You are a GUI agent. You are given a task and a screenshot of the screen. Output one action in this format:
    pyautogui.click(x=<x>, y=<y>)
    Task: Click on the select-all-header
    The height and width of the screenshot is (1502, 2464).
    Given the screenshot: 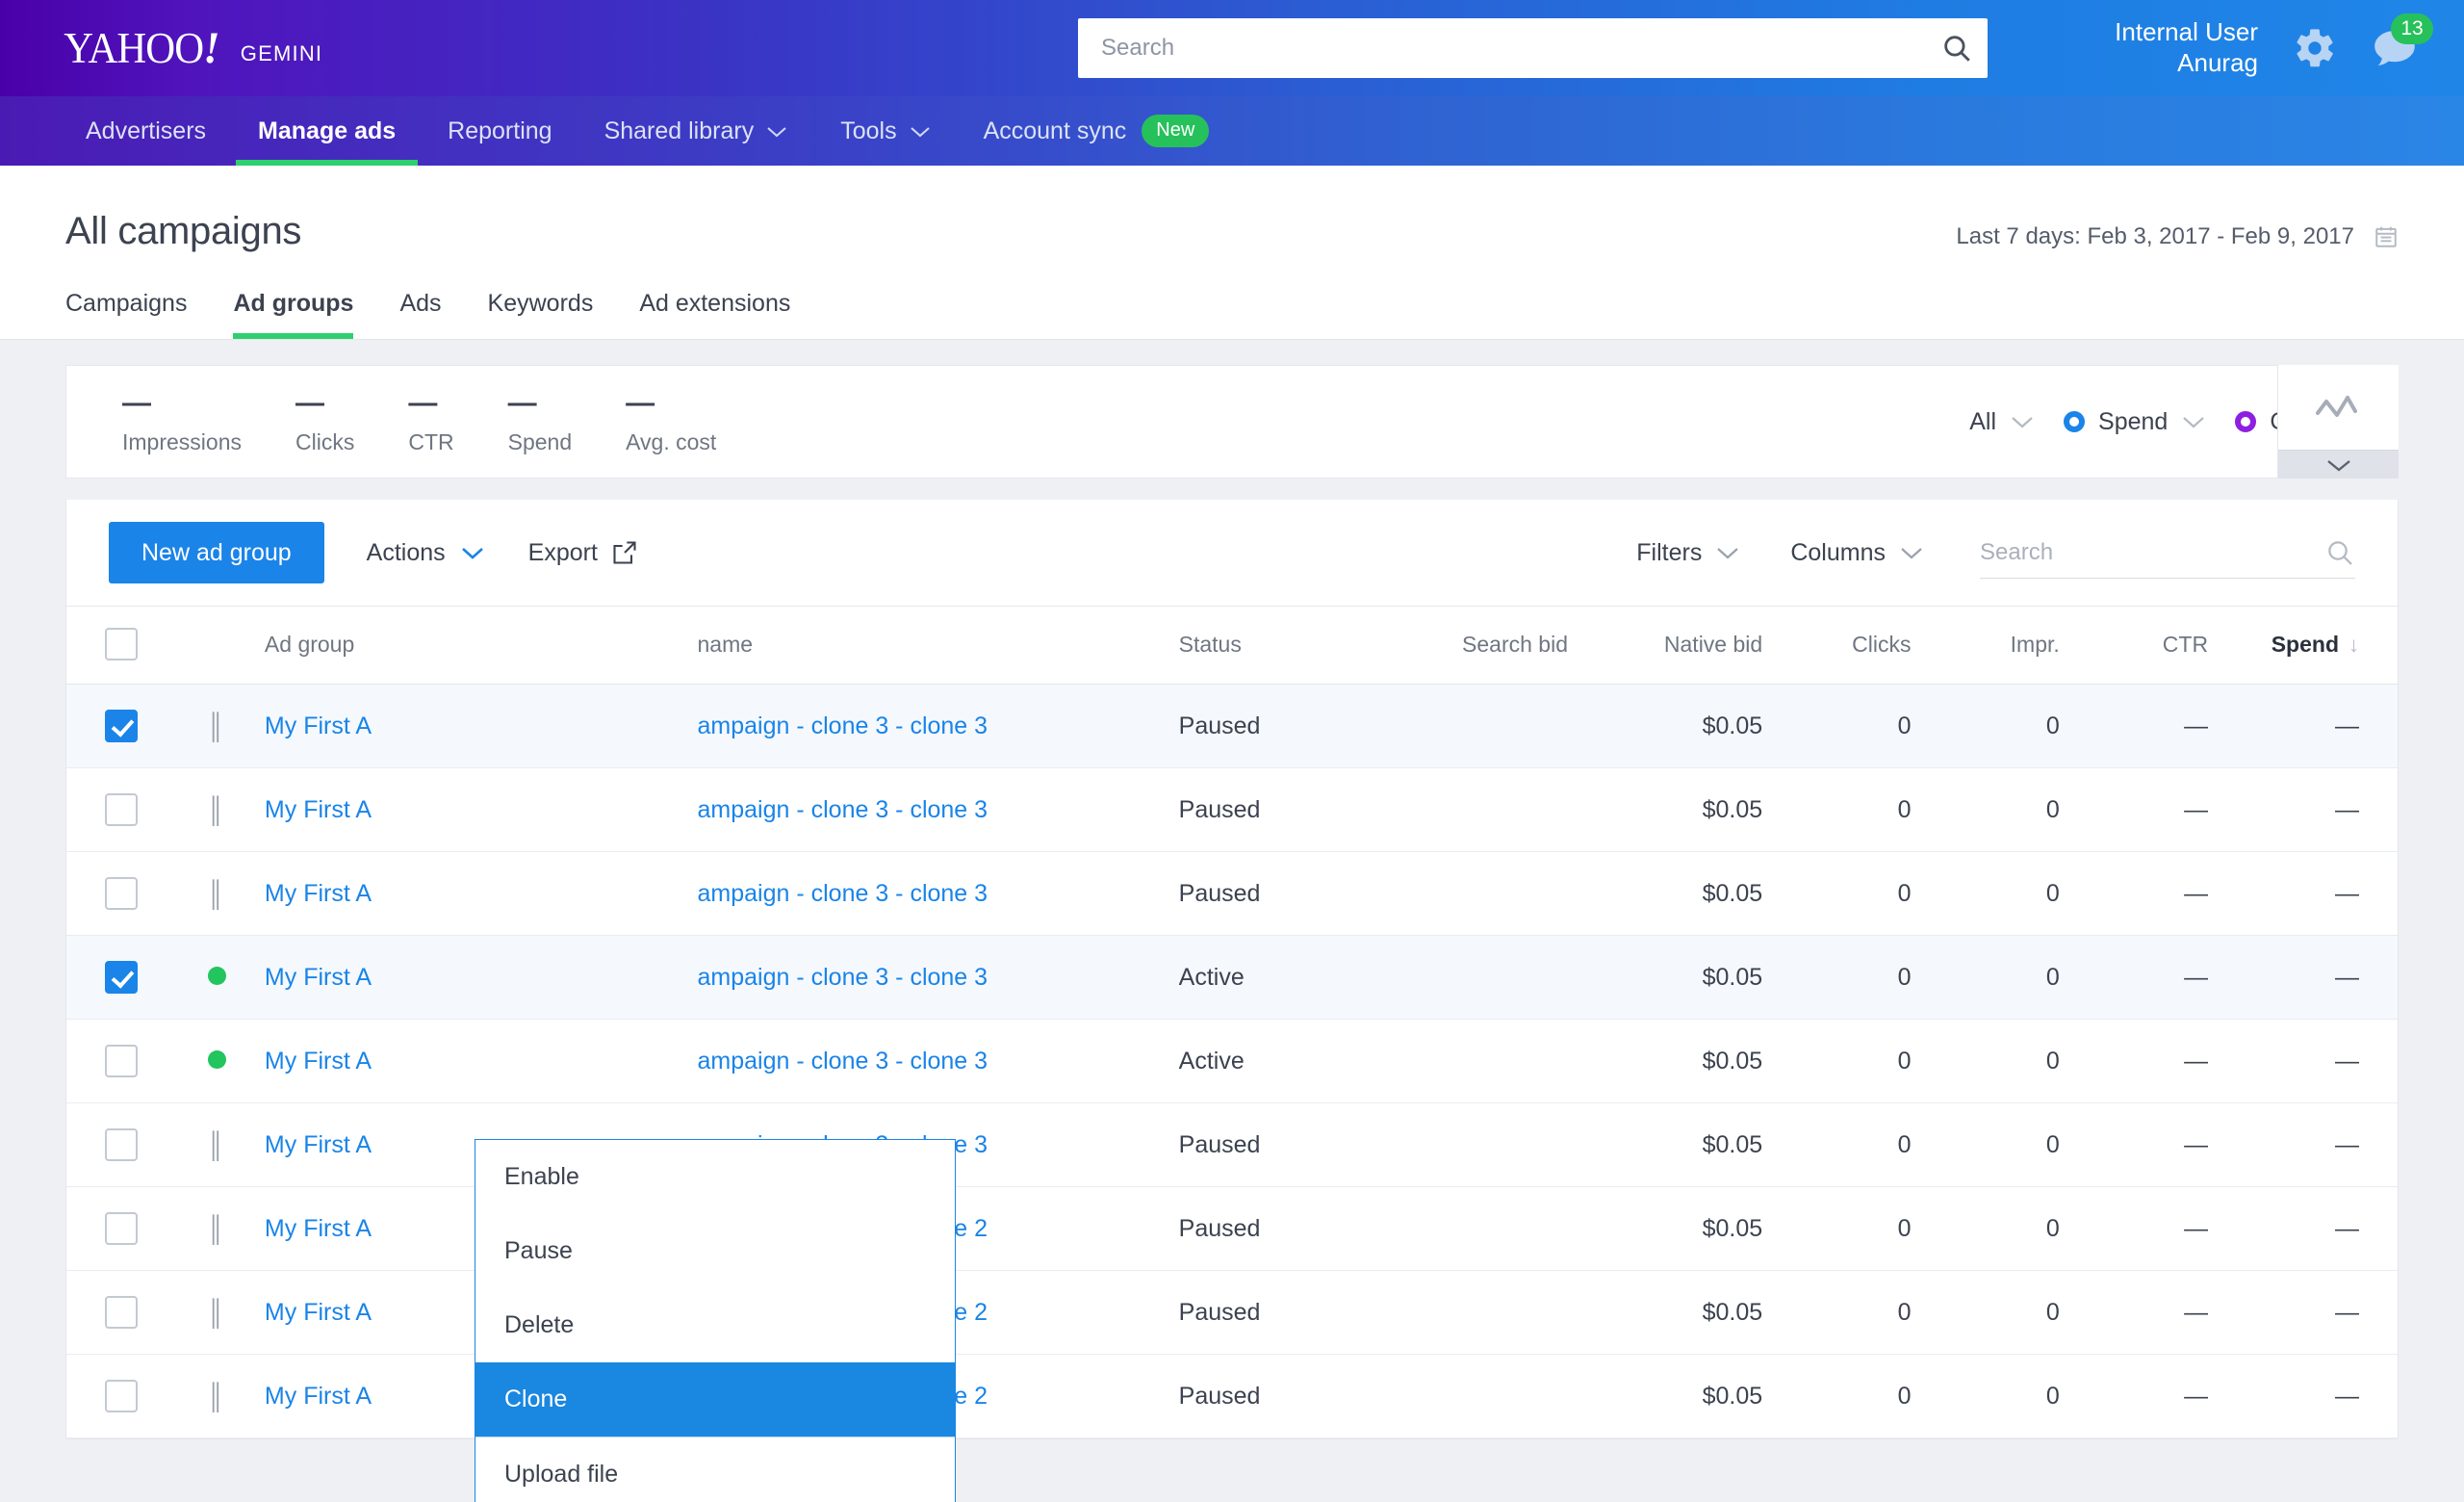 What is the action you would take?
    pyautogui.click(x=121, y=645)
    